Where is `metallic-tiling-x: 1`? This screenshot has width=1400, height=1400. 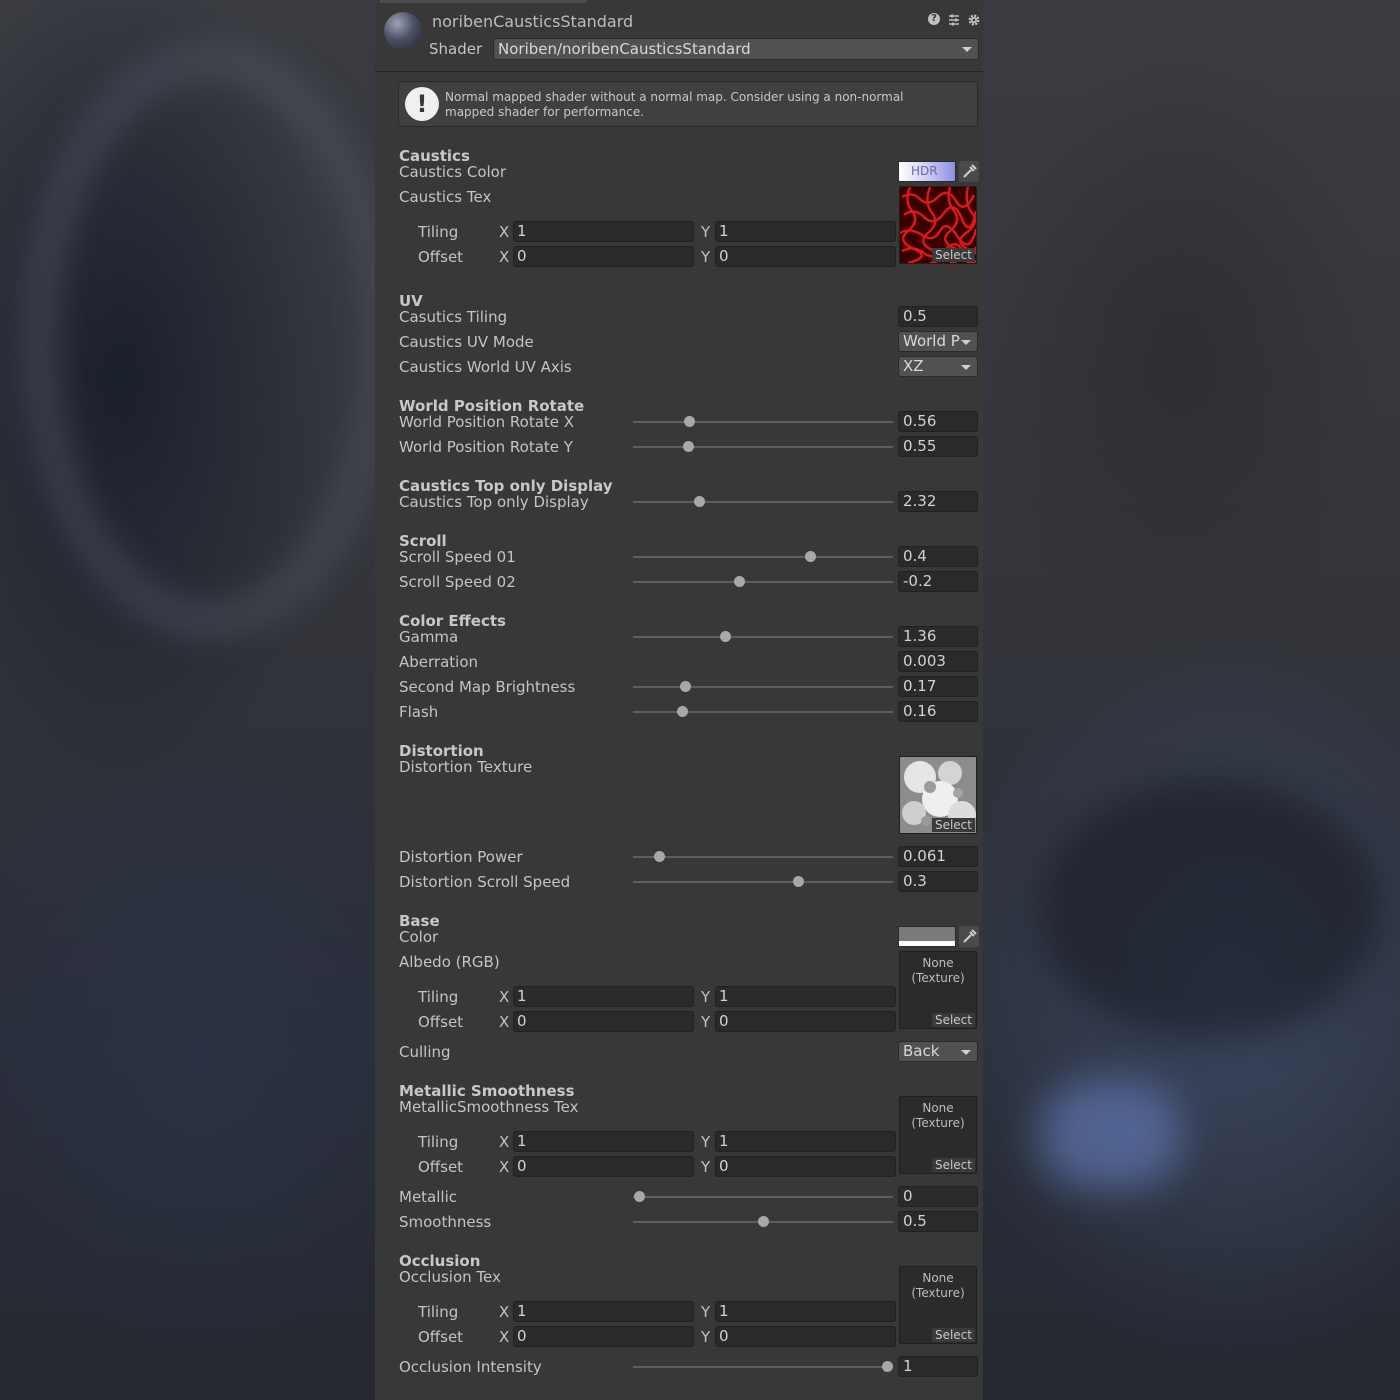 metallic-tiling-x: 1 is located at coordinates (603, 1141).